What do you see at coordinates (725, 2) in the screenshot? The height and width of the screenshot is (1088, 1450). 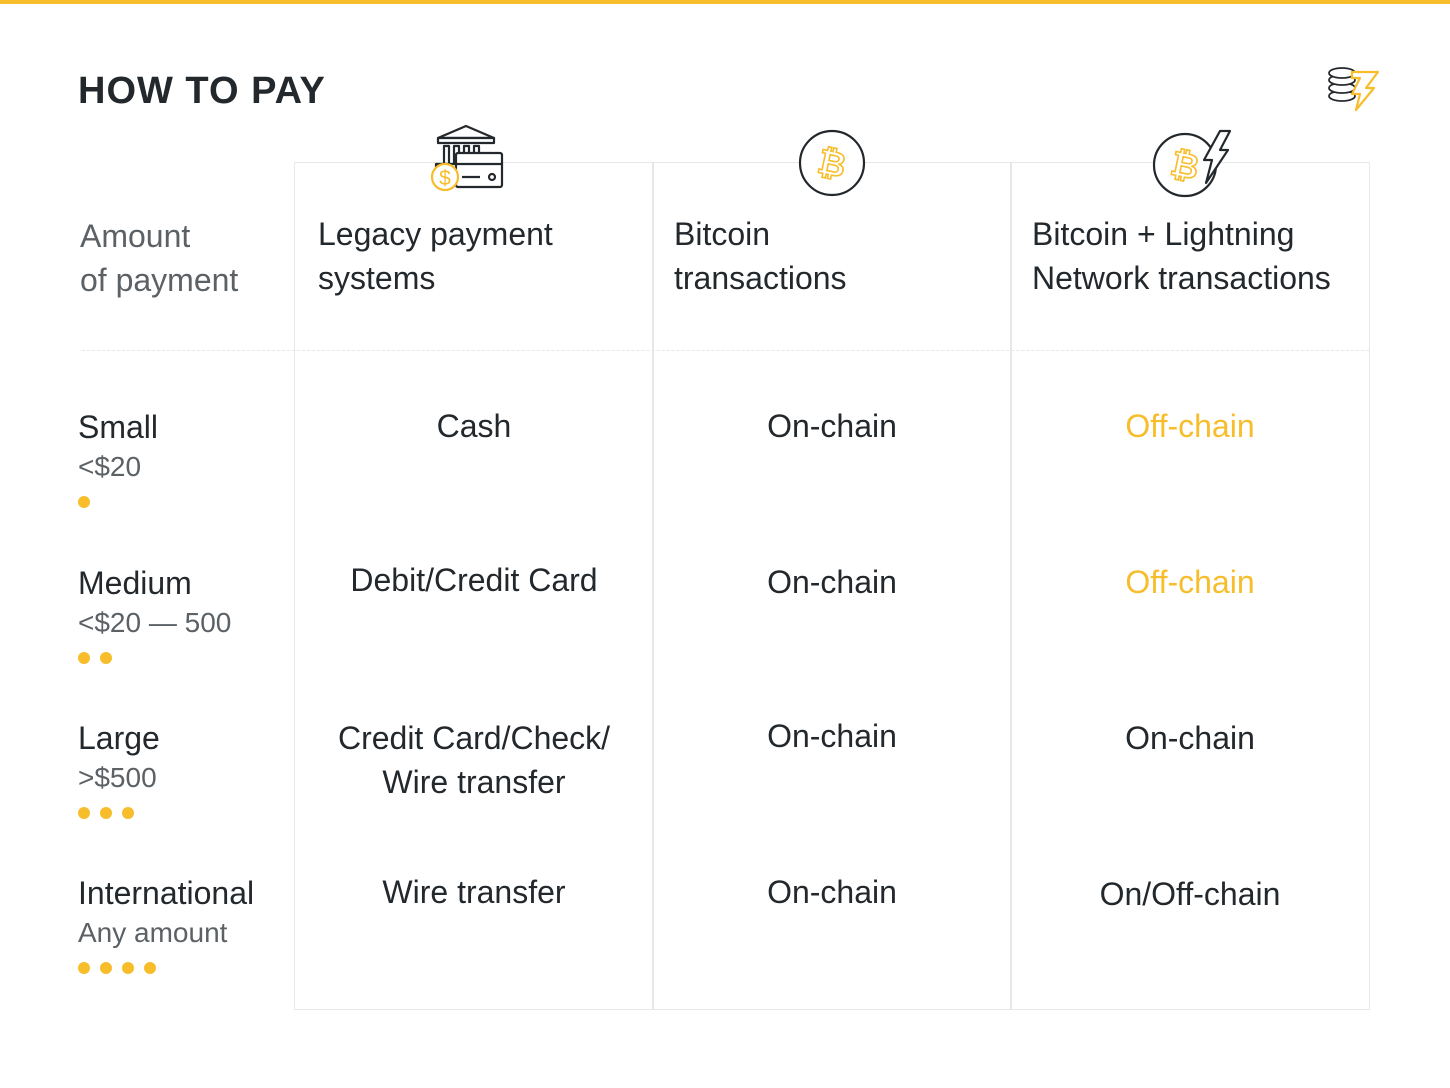 I see `top-accent-bar` at bounding box center [725, 2].